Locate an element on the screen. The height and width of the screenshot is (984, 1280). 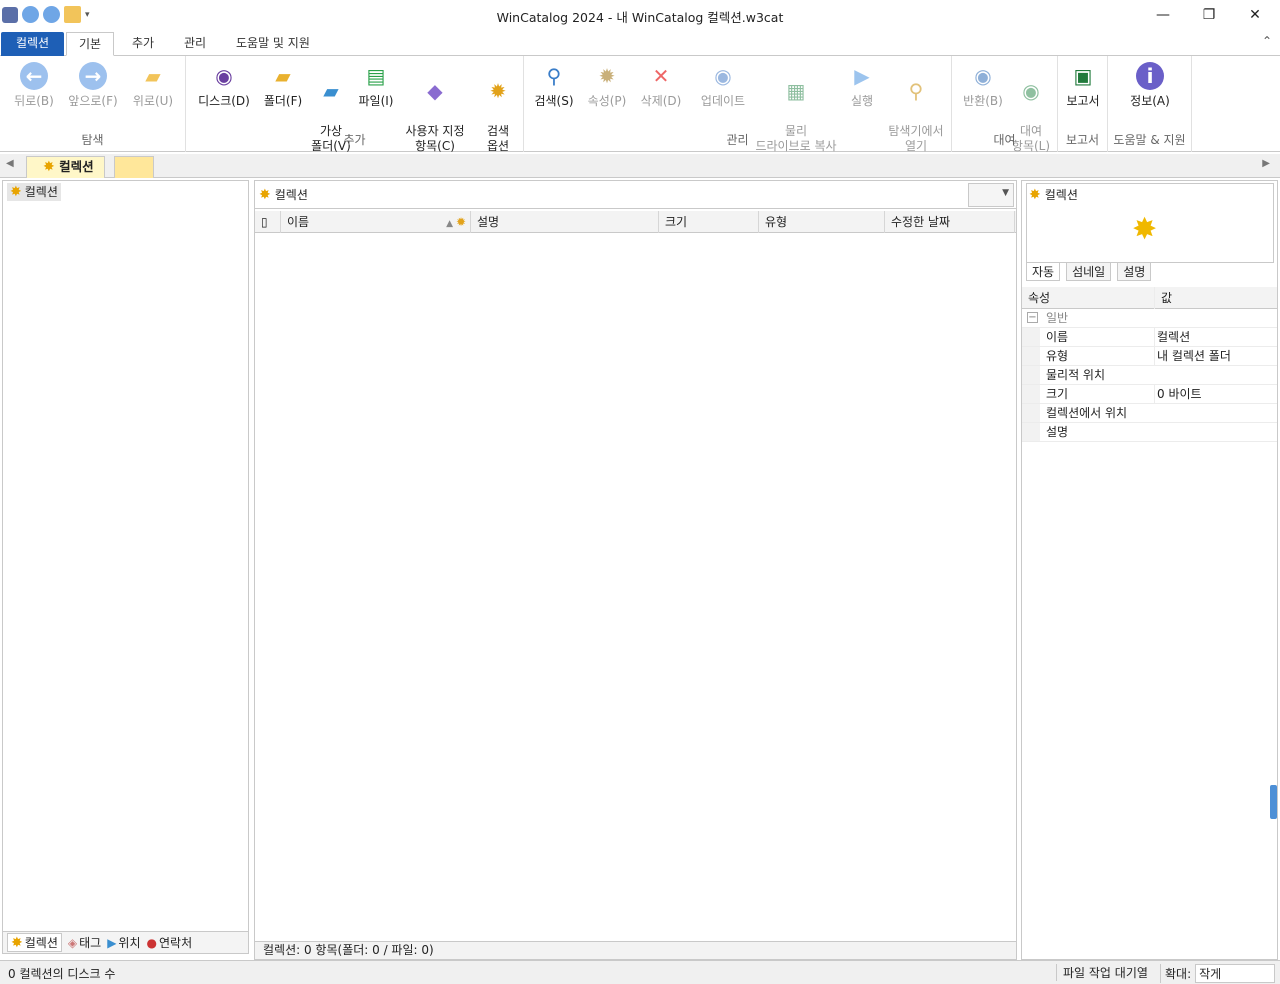
add-disk-button: ◉ 디스크(D) is located at coordinates (224, 85).